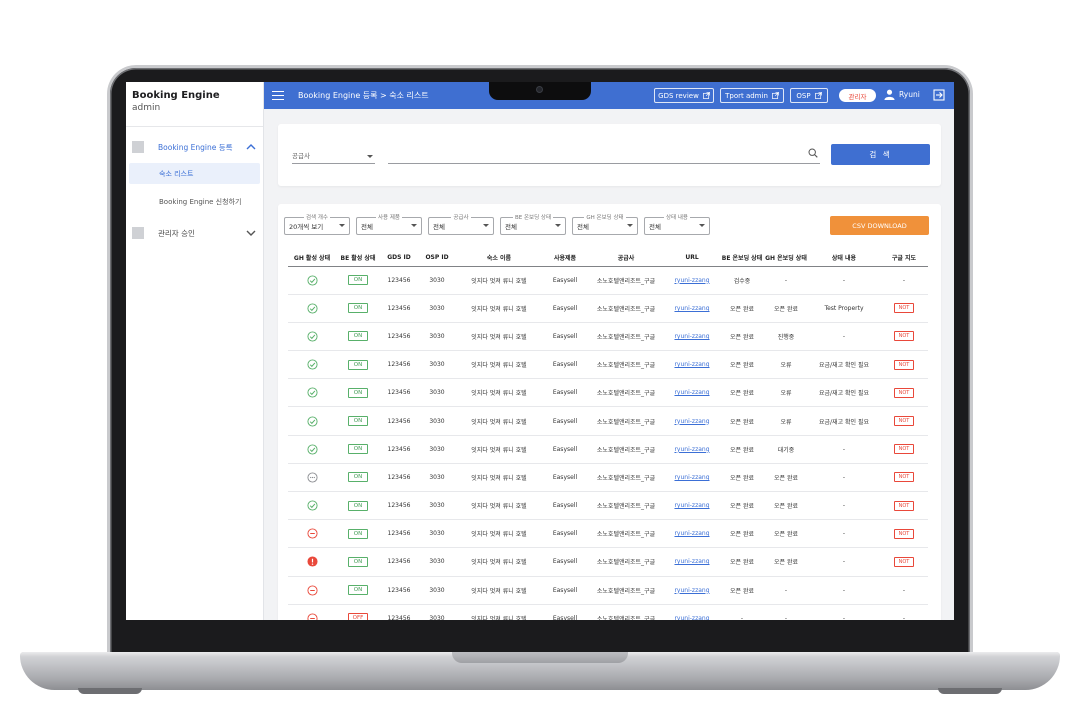 The height and width of the screenshot is (702, 1080). I want to click on filter-gh-onboarding: GH 온보딩 상태 전체, so click(605, 225).